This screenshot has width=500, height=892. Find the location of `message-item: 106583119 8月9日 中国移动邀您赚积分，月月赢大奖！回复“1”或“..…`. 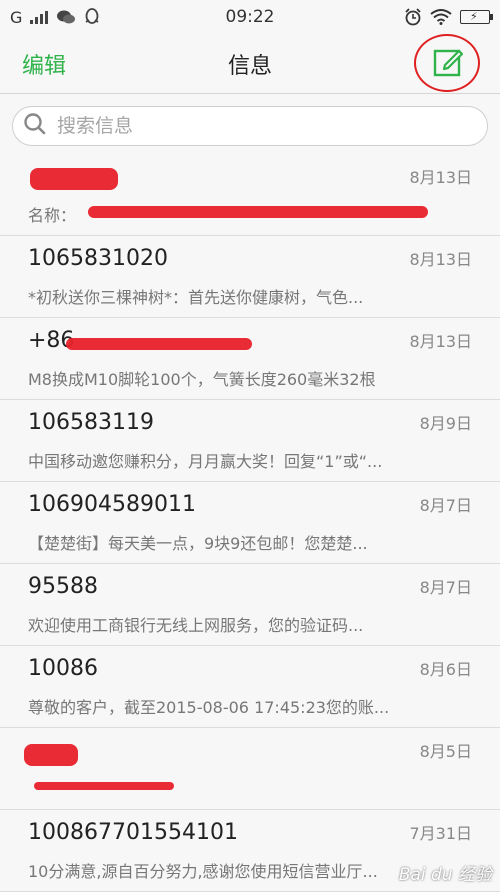

message-item: 106583119 8月9日 中国移动邀您赚积分，月月赢大奖！回复“1”或“..… is located at coordinates (250, 441).